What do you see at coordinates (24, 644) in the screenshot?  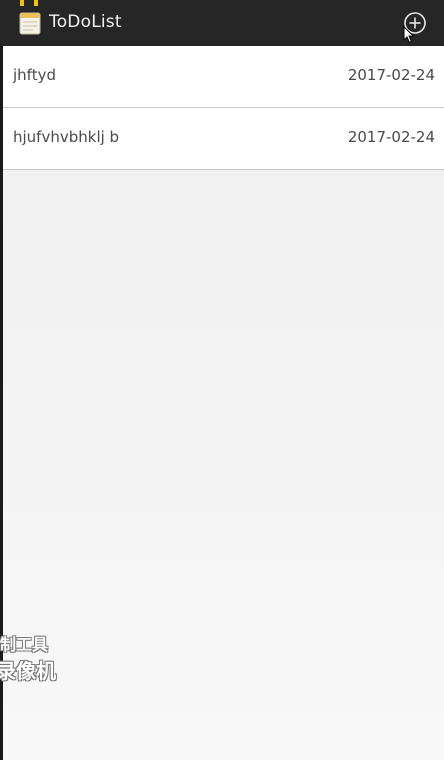 I see `watermark-line: 制工具` at bounding box center [24, 644].